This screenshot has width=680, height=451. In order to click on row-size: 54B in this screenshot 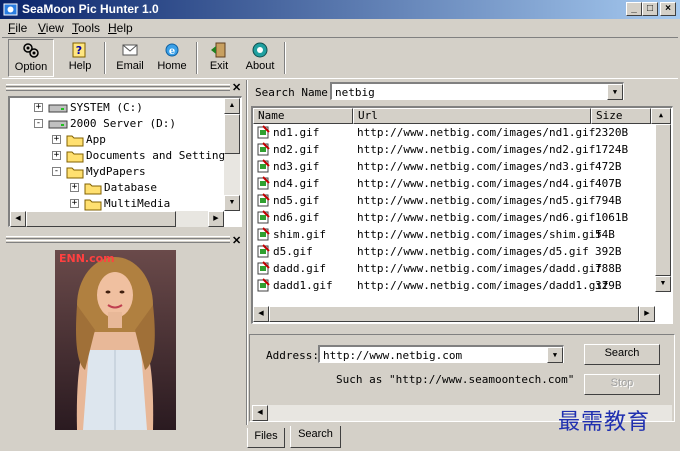, I will do `click(605, 234)`.